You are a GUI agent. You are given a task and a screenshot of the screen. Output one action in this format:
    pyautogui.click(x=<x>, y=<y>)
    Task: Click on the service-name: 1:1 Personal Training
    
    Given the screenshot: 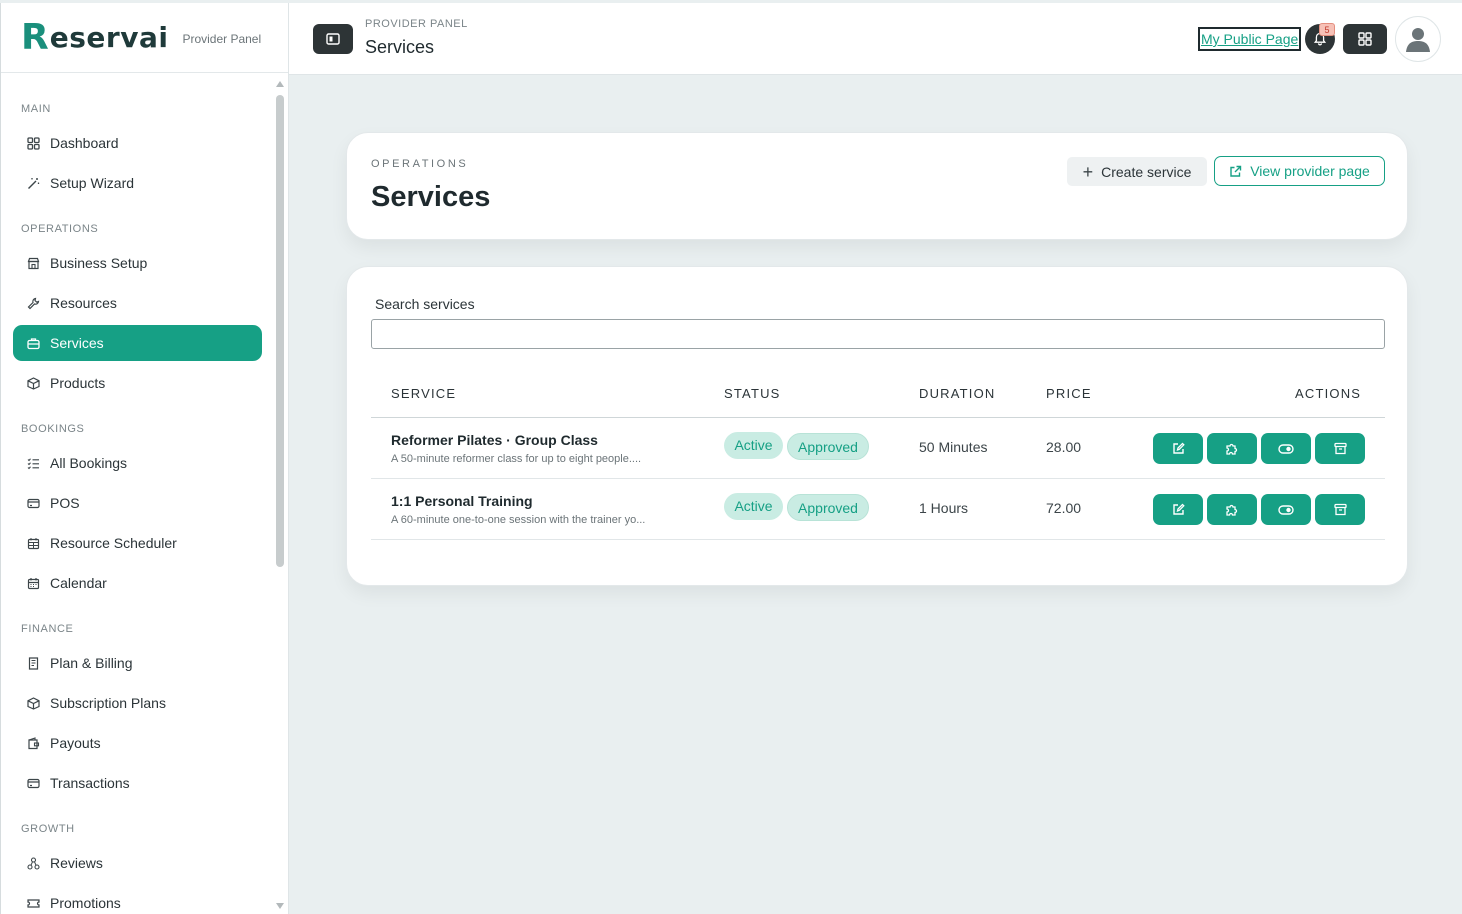 What is the action you would take?
    pyautogui.click(x=462, y=501)
    